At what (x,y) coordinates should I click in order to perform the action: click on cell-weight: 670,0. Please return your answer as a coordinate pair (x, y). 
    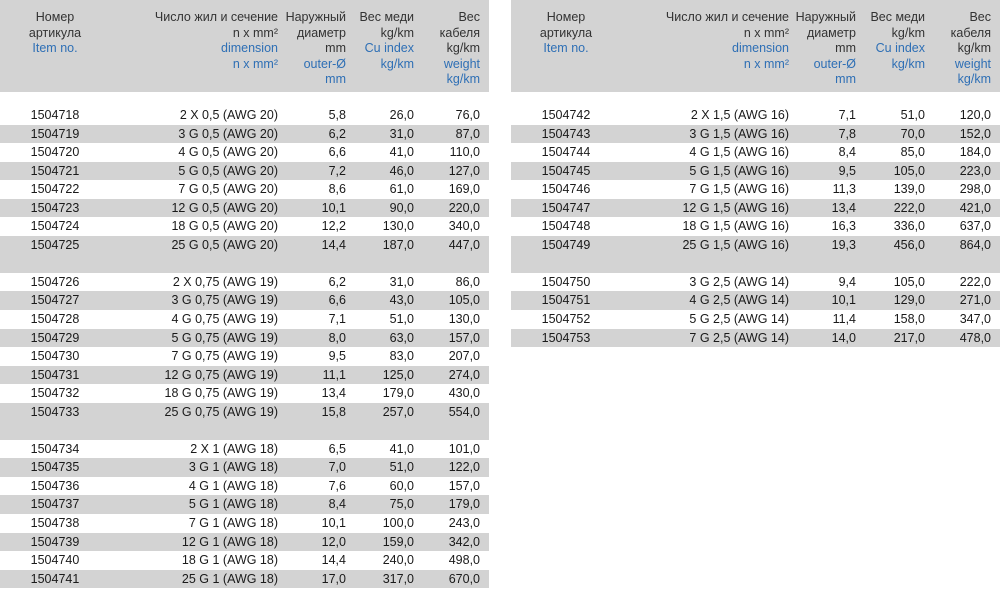
    Looking at the image, I should click on (464, 578).